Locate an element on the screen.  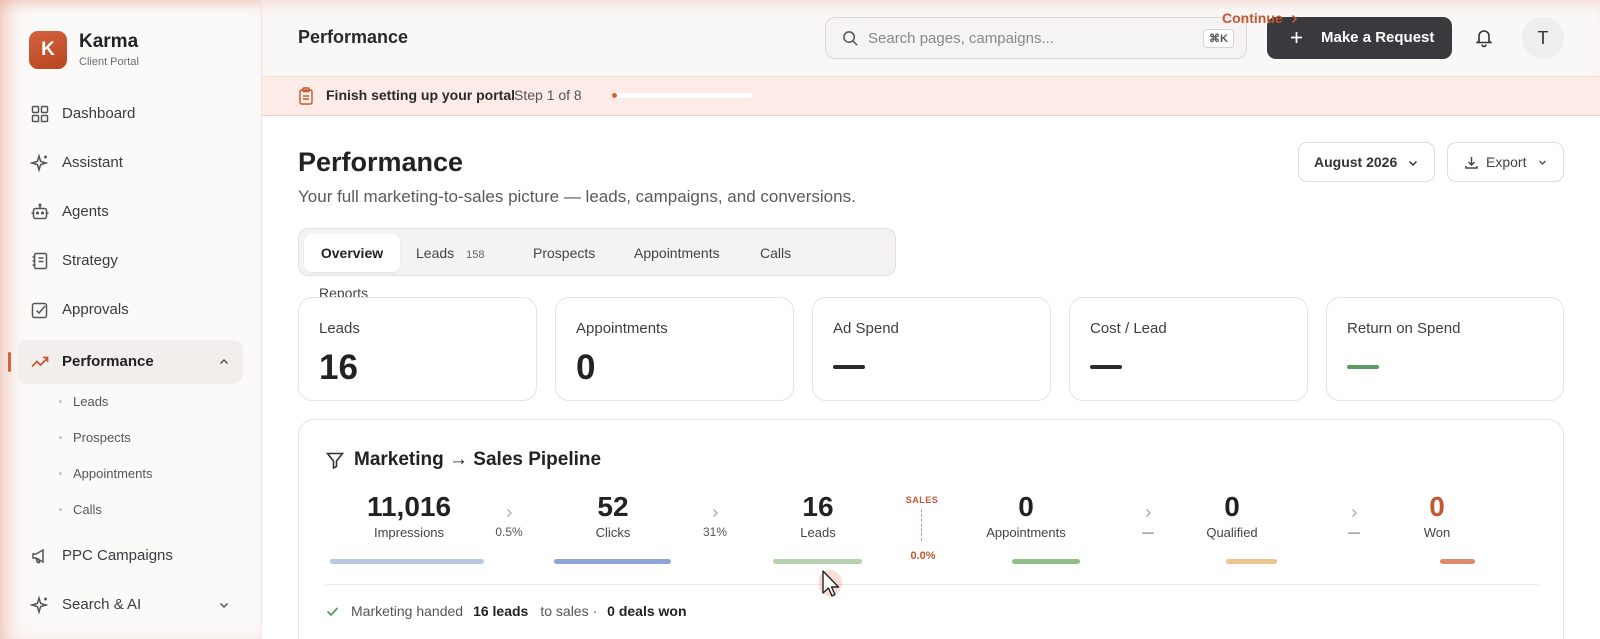
sidebar-item-assistant: Assistant is located at coordinates (130, 163).